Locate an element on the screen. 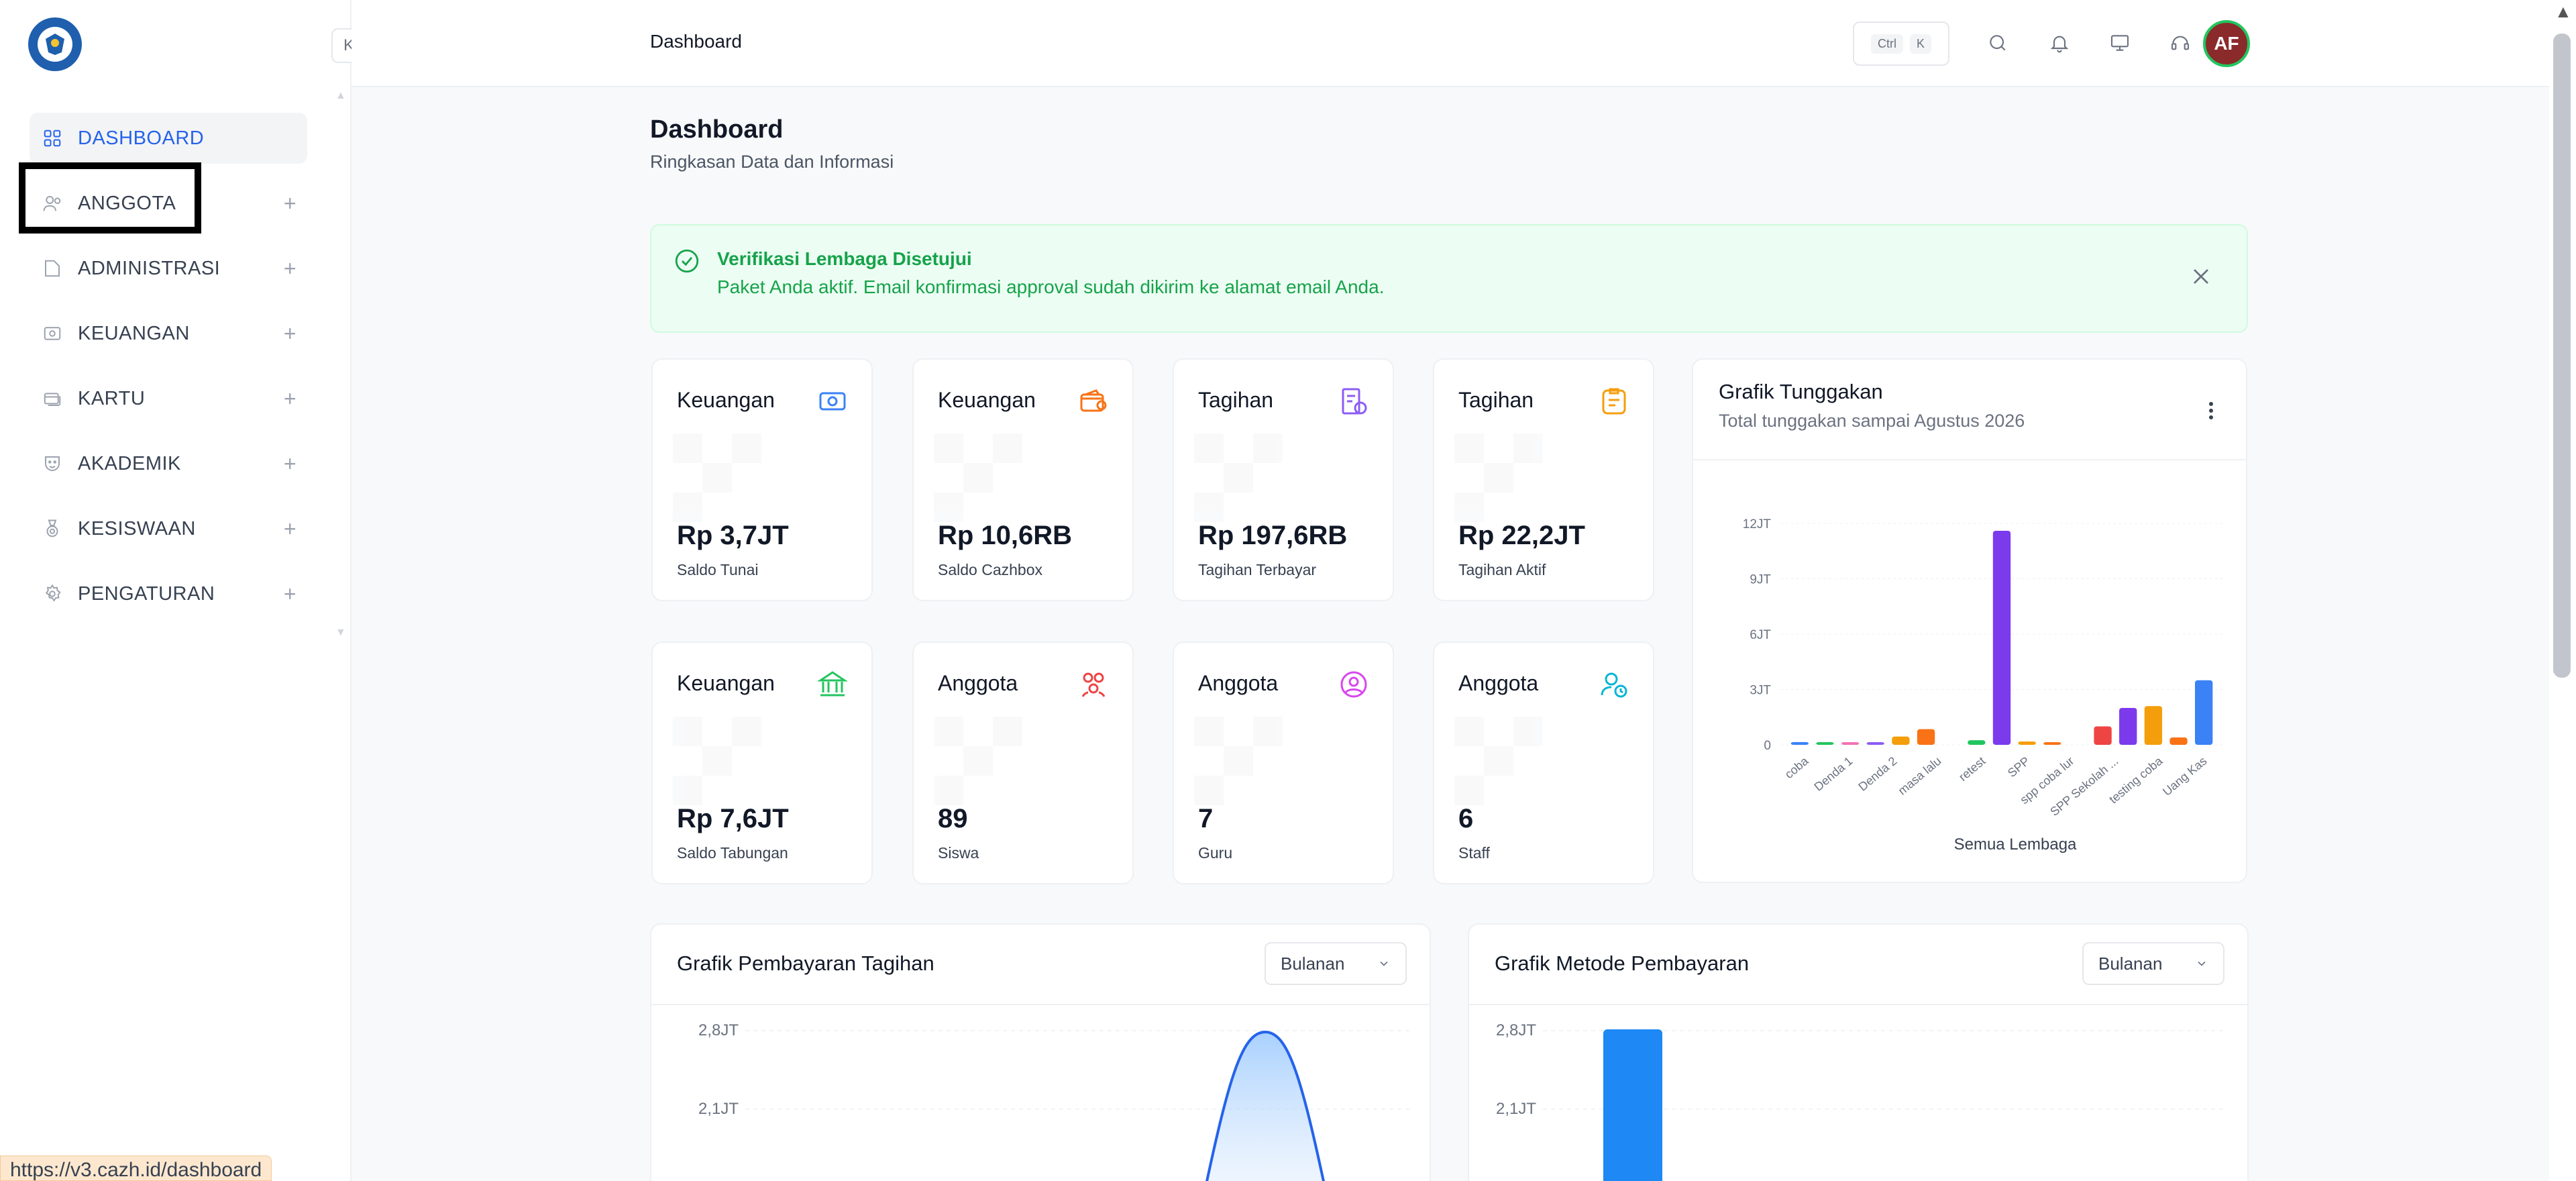 The image size is (2576, 1181). card-value: Rp 7,6JT is located at coordinates (733, 819).